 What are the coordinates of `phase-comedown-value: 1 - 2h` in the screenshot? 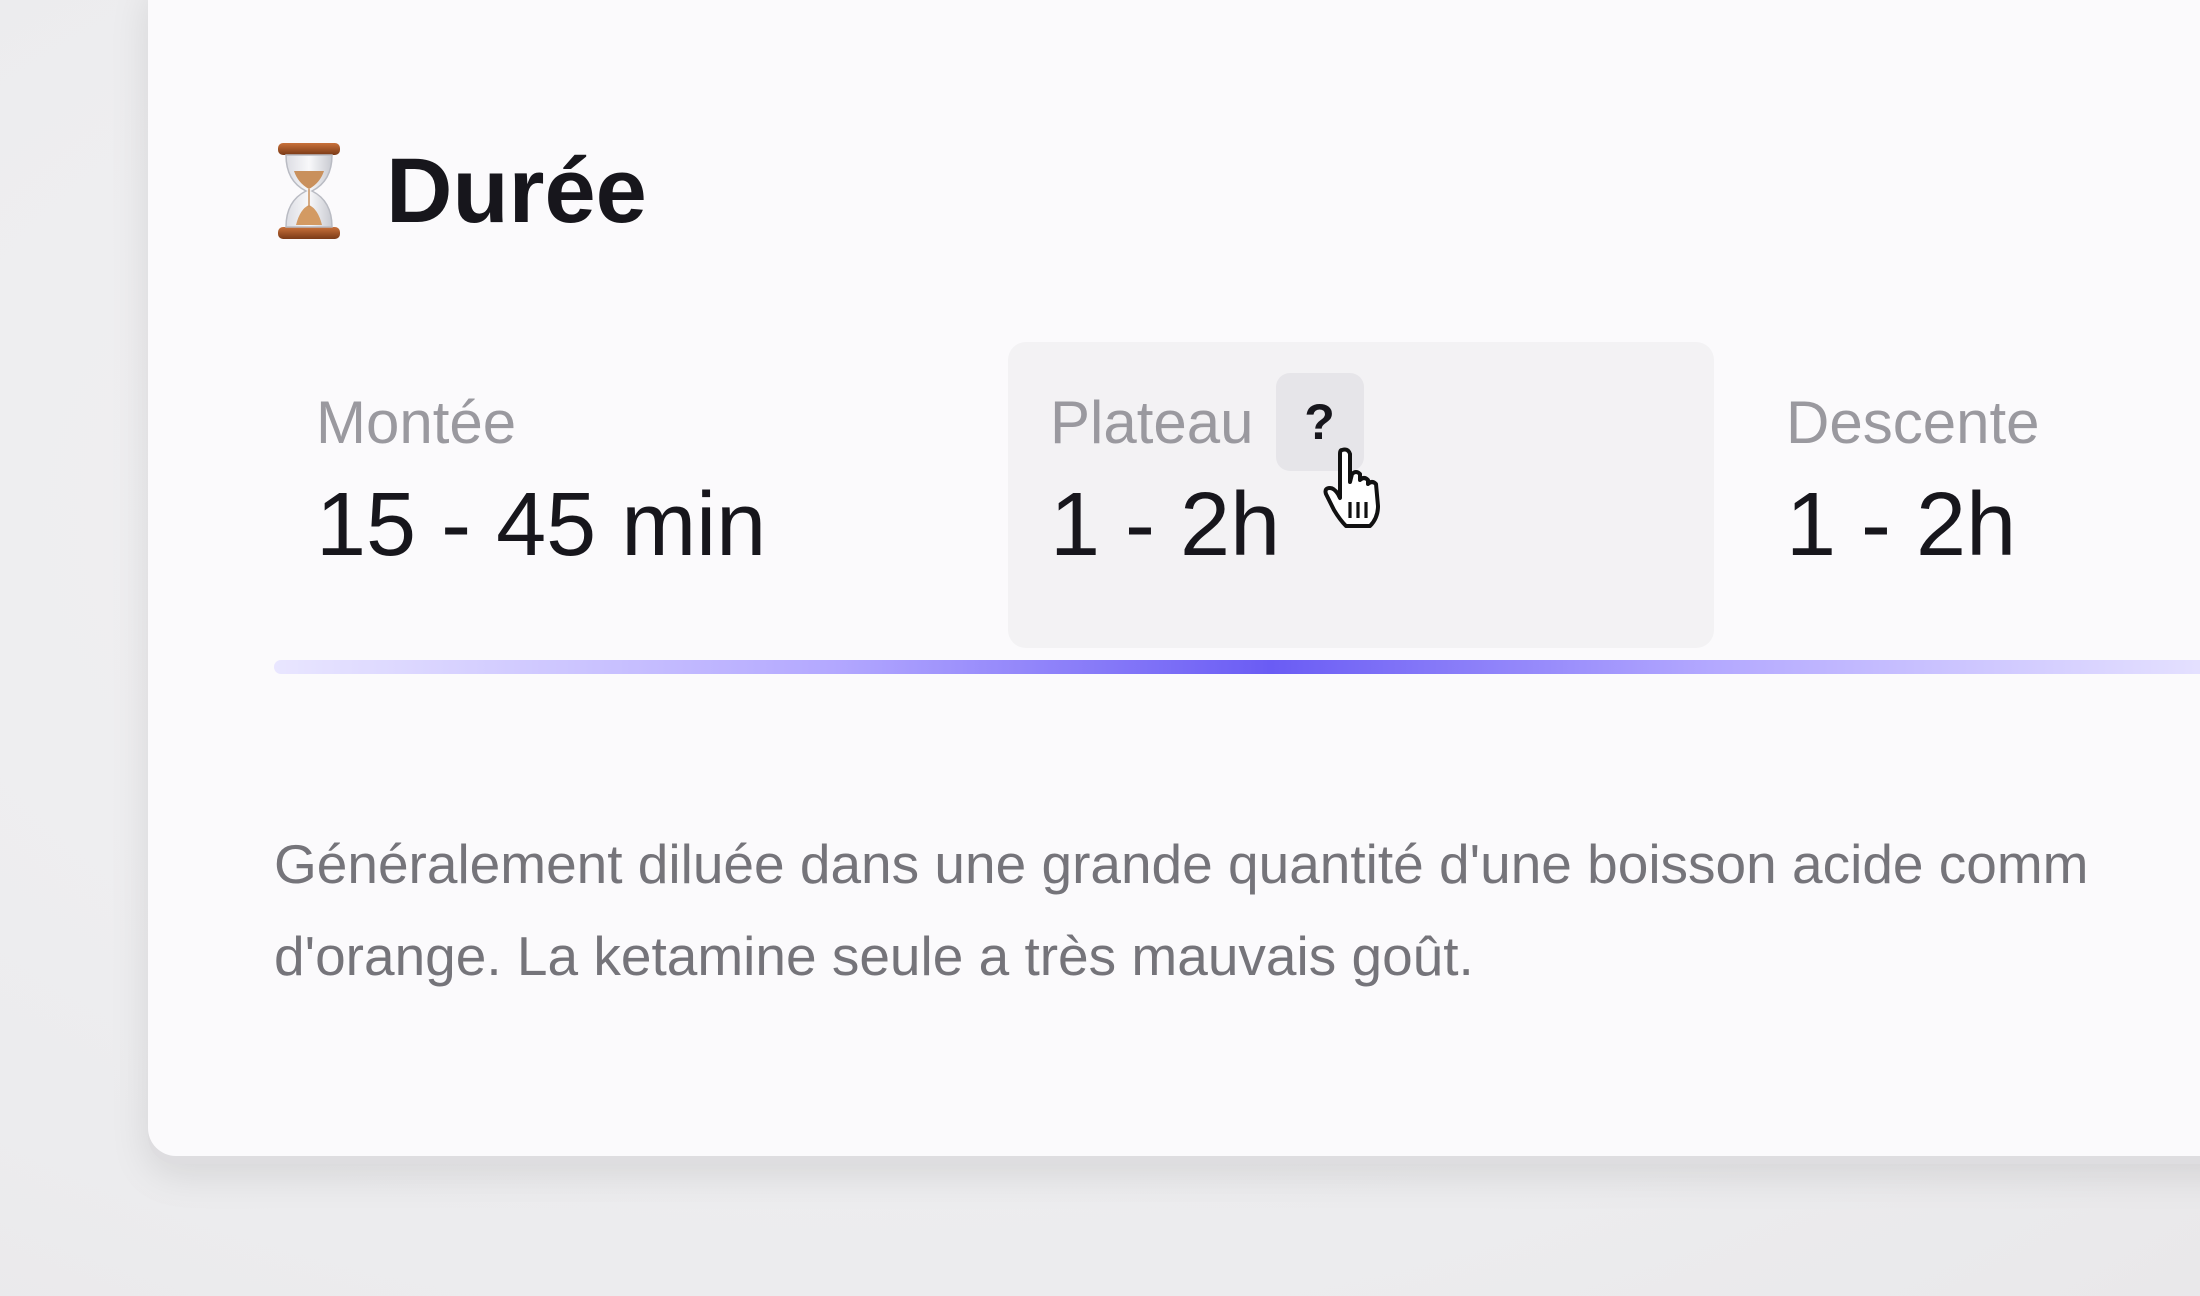 It's located at (1901, 525).